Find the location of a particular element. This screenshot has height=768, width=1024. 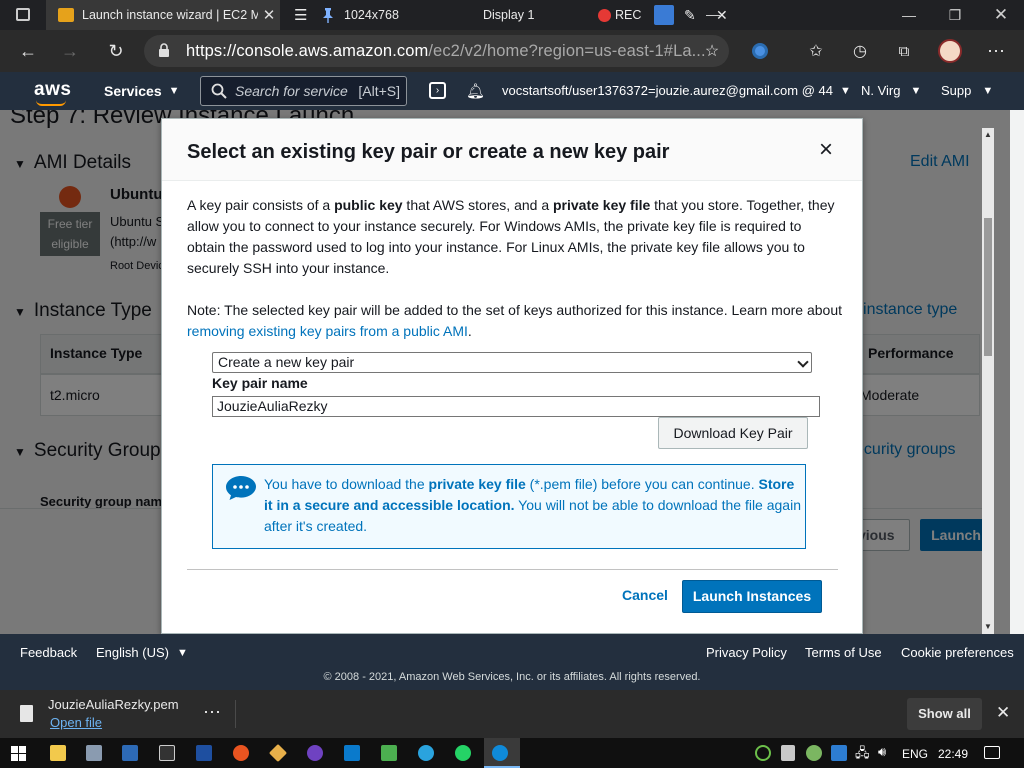

notifications-bell-icon: 🔔︎ is located at coordinates (475, 91).